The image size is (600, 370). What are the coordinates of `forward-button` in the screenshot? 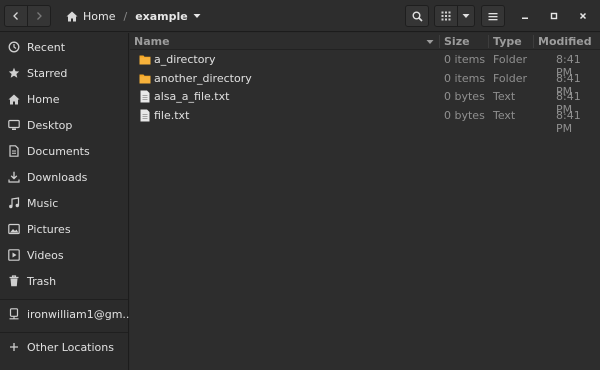 It's located at (39, 16).